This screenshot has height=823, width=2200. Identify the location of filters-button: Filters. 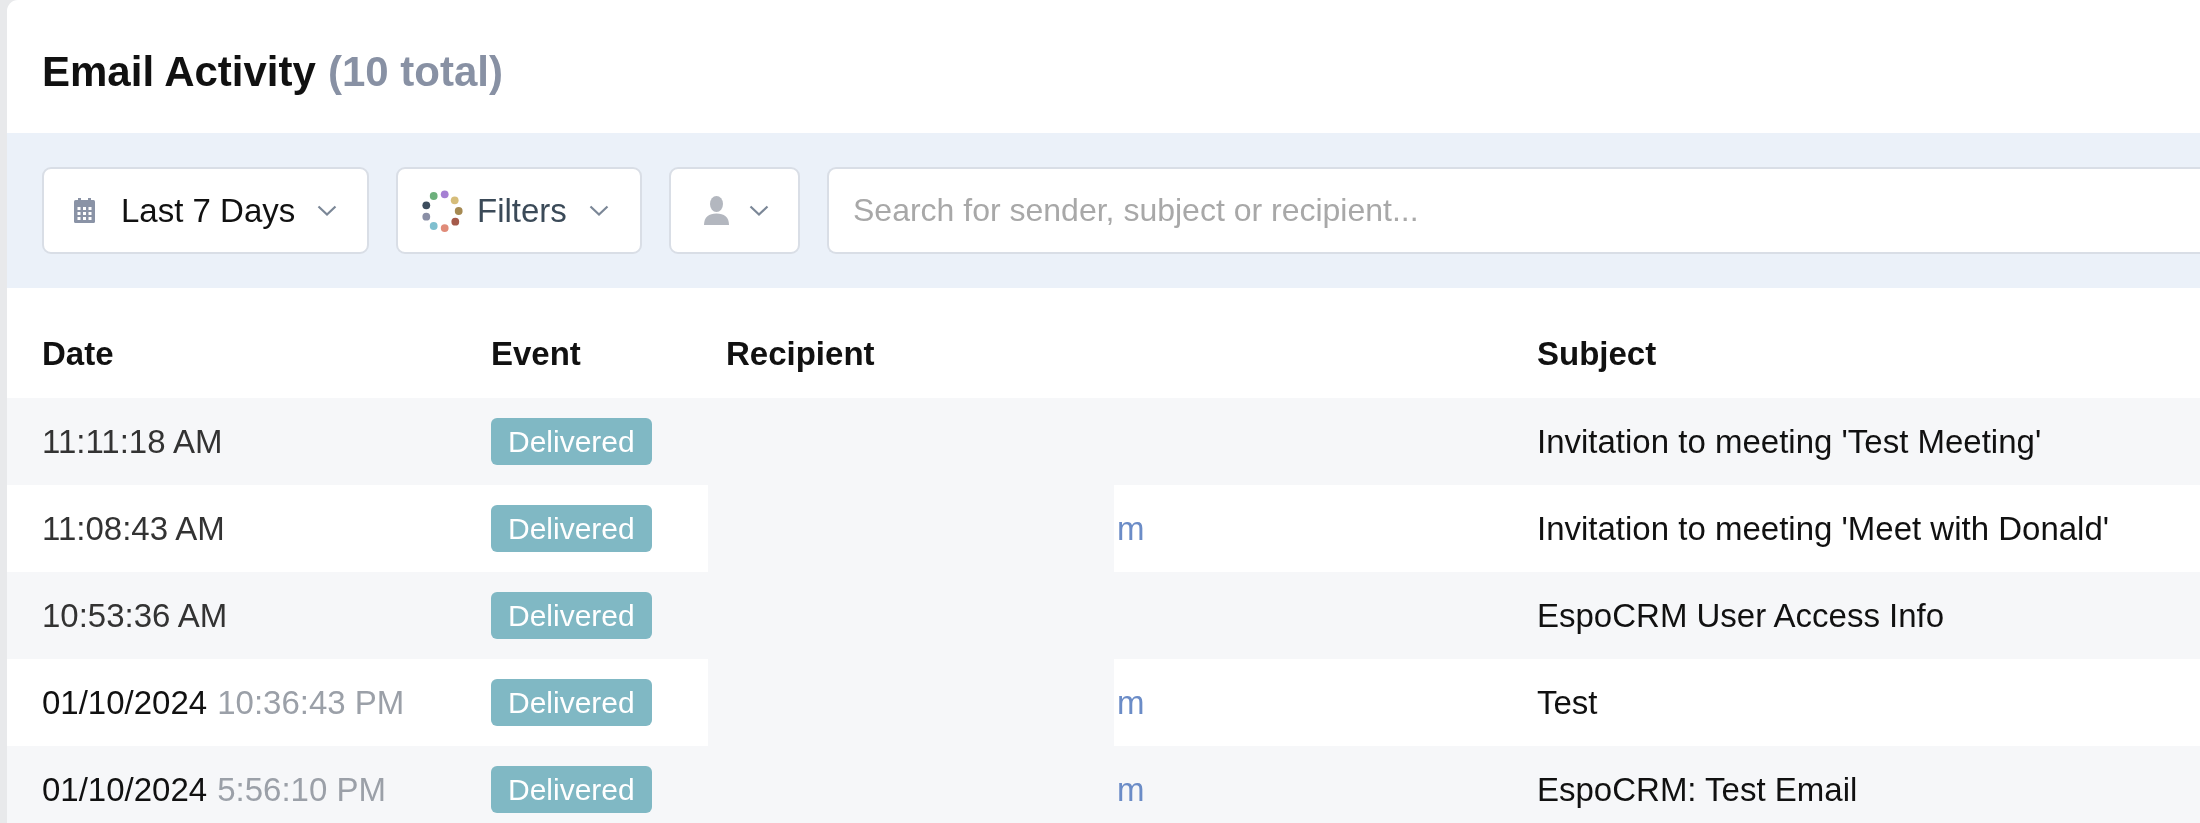
(519, 210).